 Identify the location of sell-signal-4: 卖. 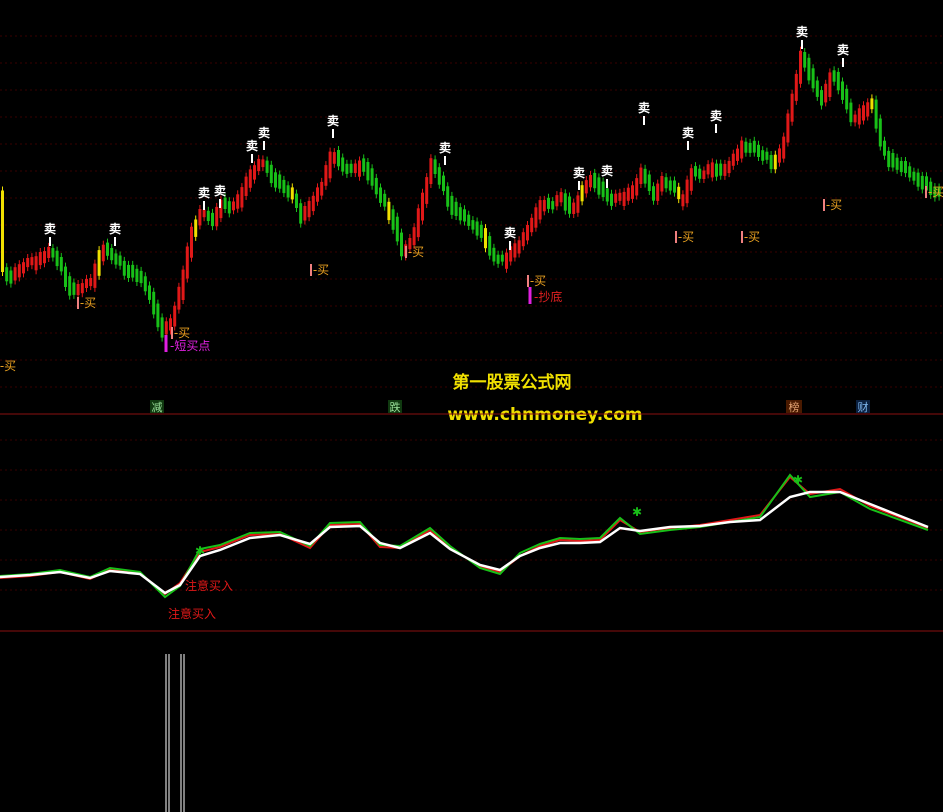
(252, 145).